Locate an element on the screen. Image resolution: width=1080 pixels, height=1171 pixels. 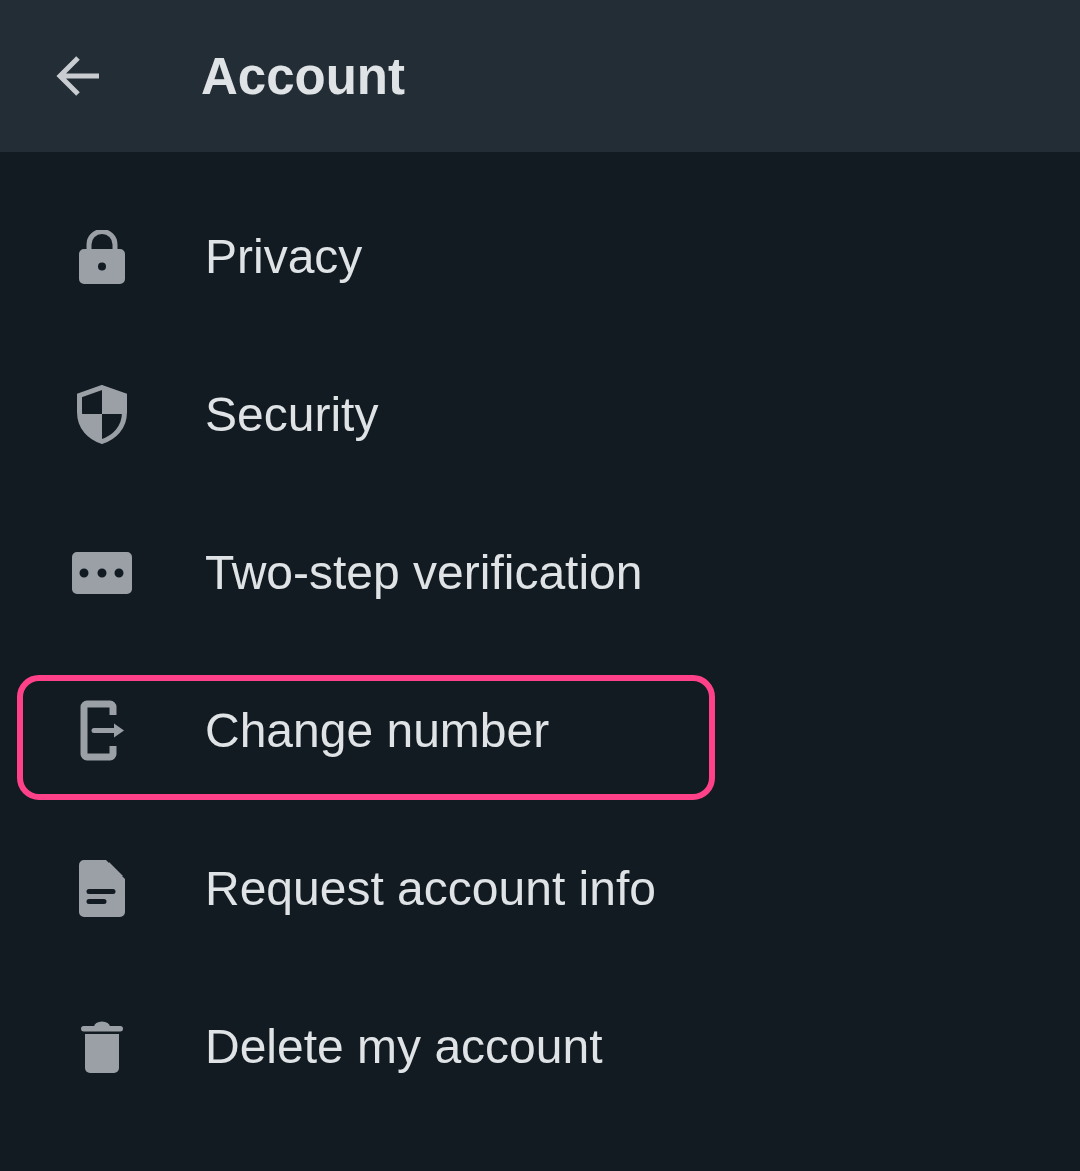
menu-item: Request account info is located at coordinates (366, 895).